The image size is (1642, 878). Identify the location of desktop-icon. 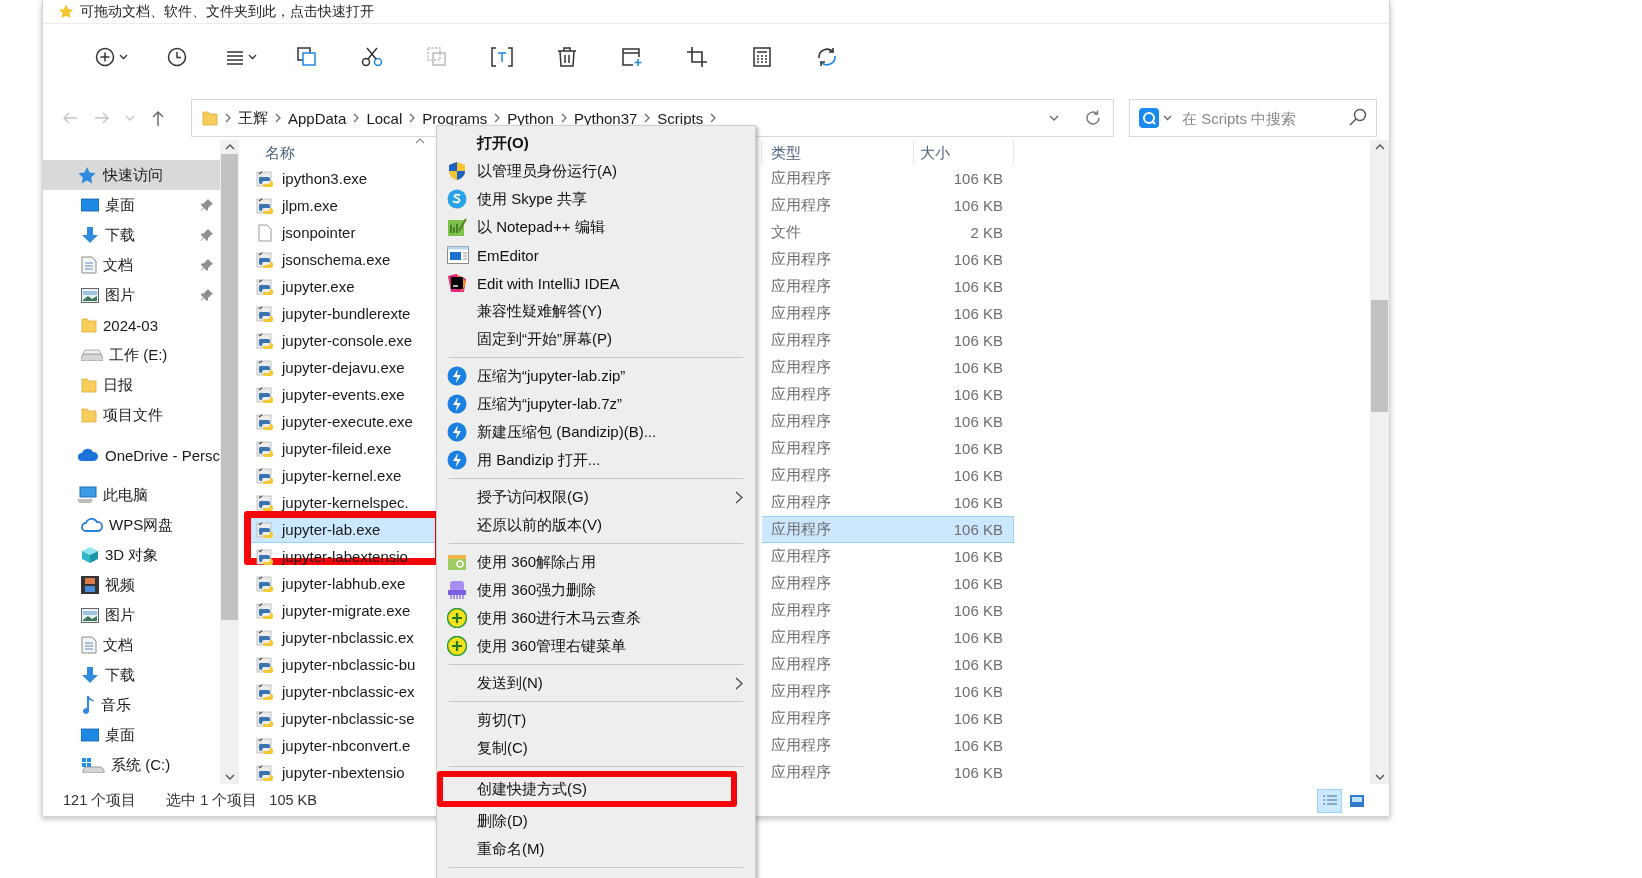
(90, 205).